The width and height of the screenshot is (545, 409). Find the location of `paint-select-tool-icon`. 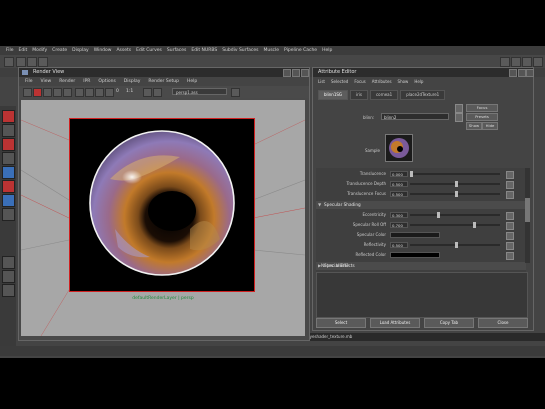

paint-select-tool-icon is located at coordinates (8, 144).